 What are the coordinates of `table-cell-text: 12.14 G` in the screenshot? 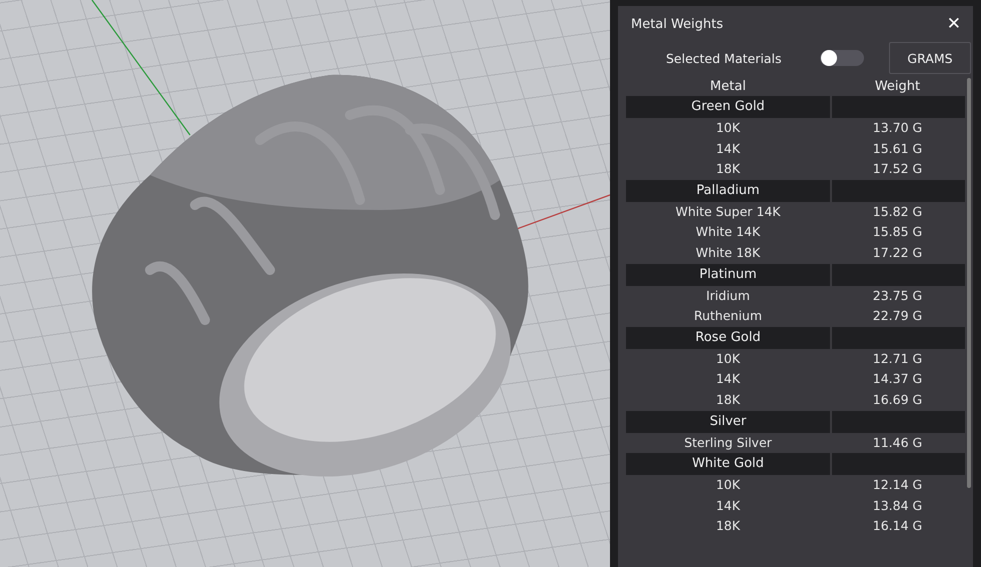 It's located at (898, 485).